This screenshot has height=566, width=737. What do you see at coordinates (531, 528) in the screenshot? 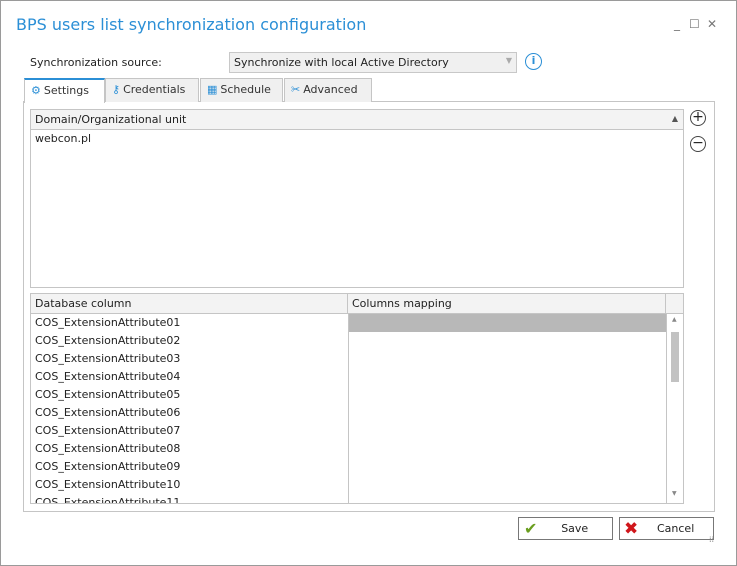
I see `checkmark-icon: ✔` at bounding box center [531, 528].